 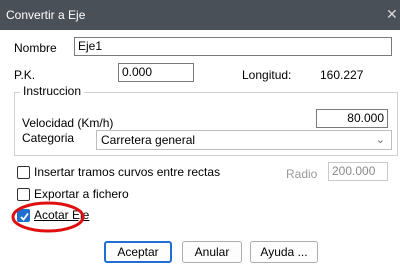 What do you see at coordinates (156, 72) in the screenshot?
I see `pk-input: 0.000` at bounding box center [156, 72].